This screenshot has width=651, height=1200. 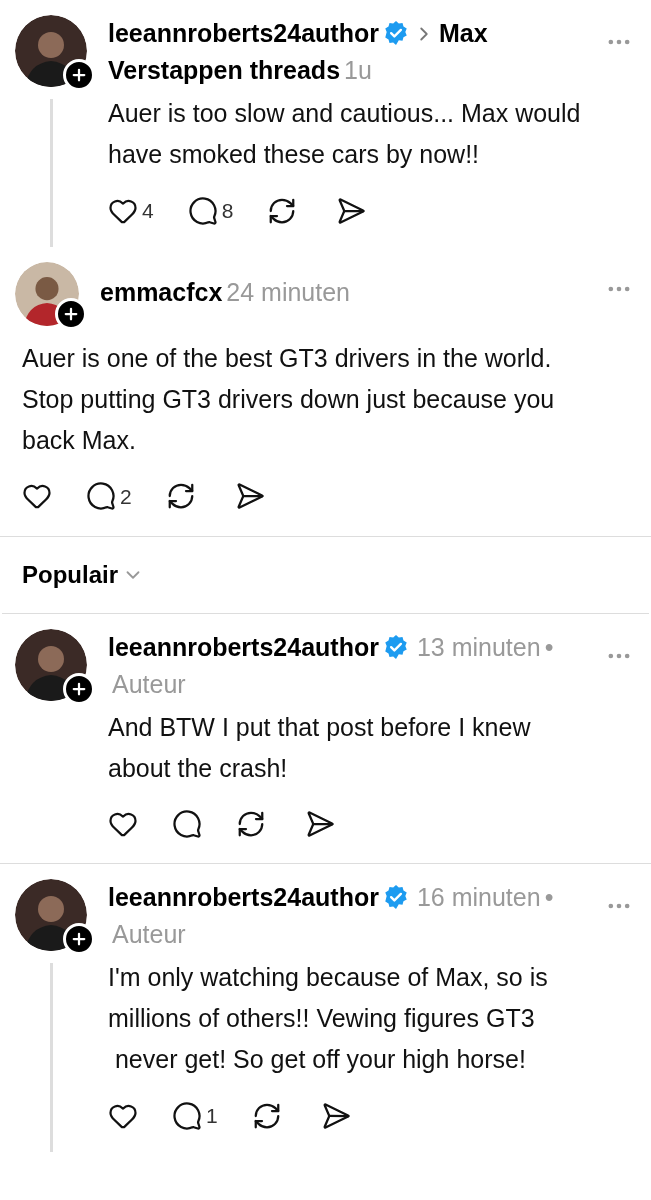 What do you see at coordinates (320, 748) in the screenshot?
I see `post-text: And BTW I put that post before I knew about the crash!` at bounding box center [320, 748].